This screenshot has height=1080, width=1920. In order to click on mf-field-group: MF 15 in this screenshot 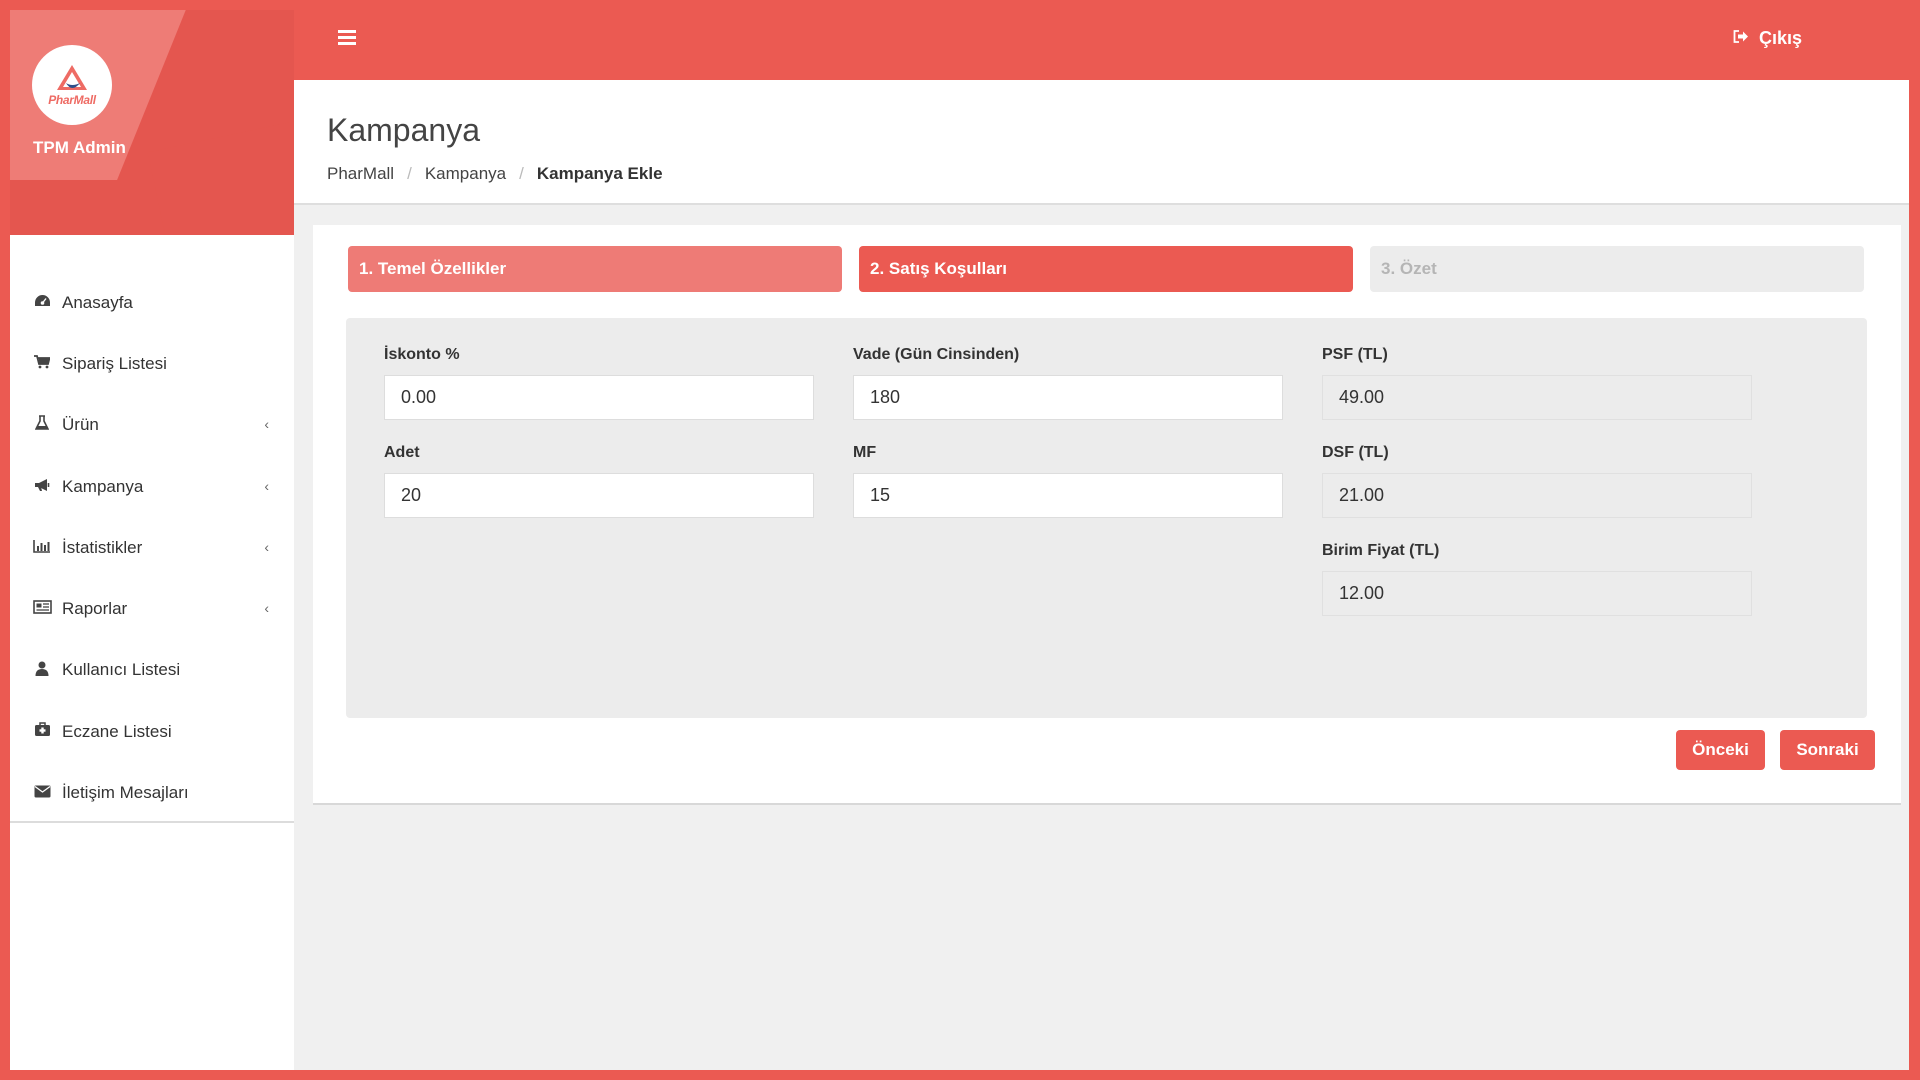, I will do `click(1068, 481)`.